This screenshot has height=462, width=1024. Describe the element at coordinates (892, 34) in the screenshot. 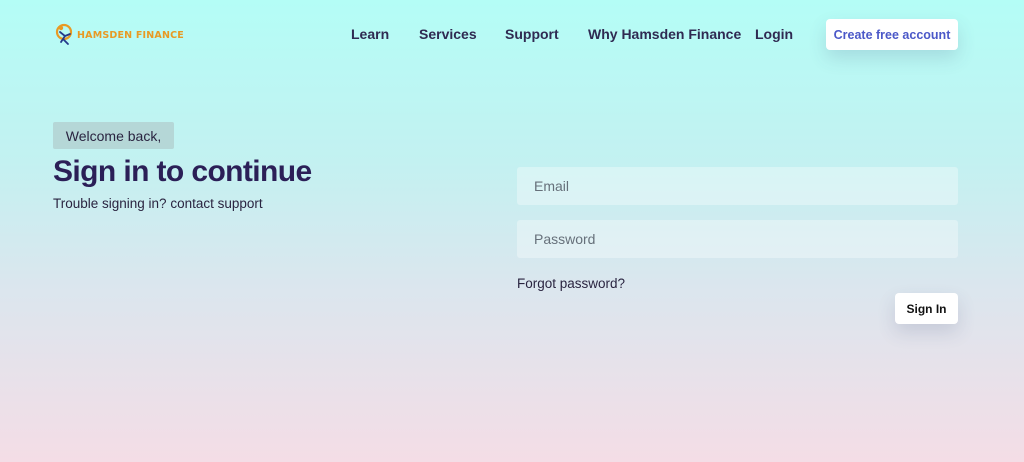

I see `create-account-button: Create free account` at that location.